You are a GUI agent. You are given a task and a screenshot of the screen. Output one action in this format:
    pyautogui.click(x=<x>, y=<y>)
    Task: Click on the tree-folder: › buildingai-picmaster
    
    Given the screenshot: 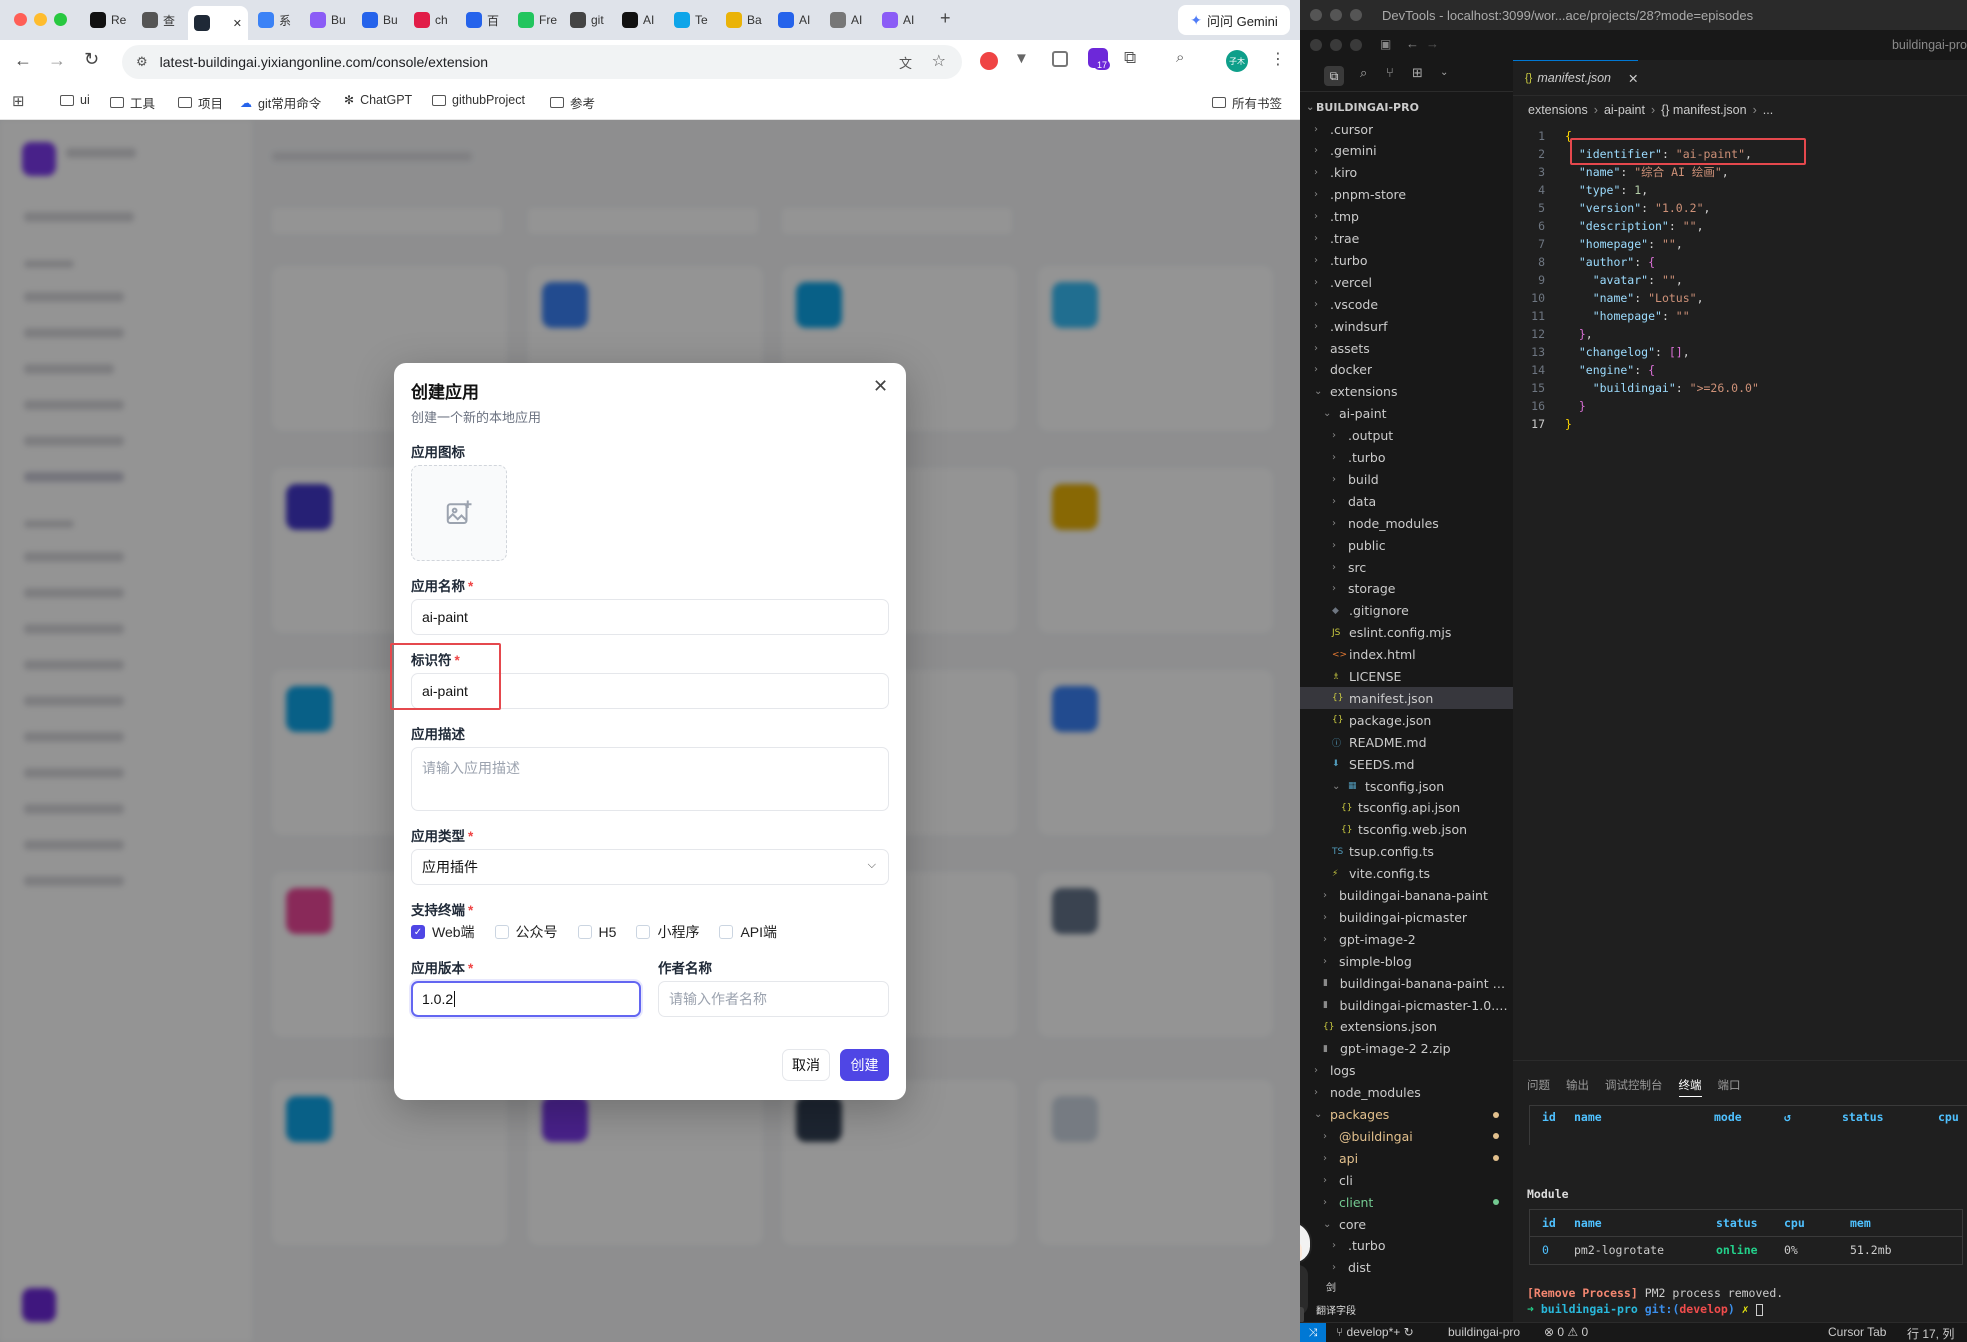 What is the action you would take?
    pyautogui.click(x=1406, y=917)
    